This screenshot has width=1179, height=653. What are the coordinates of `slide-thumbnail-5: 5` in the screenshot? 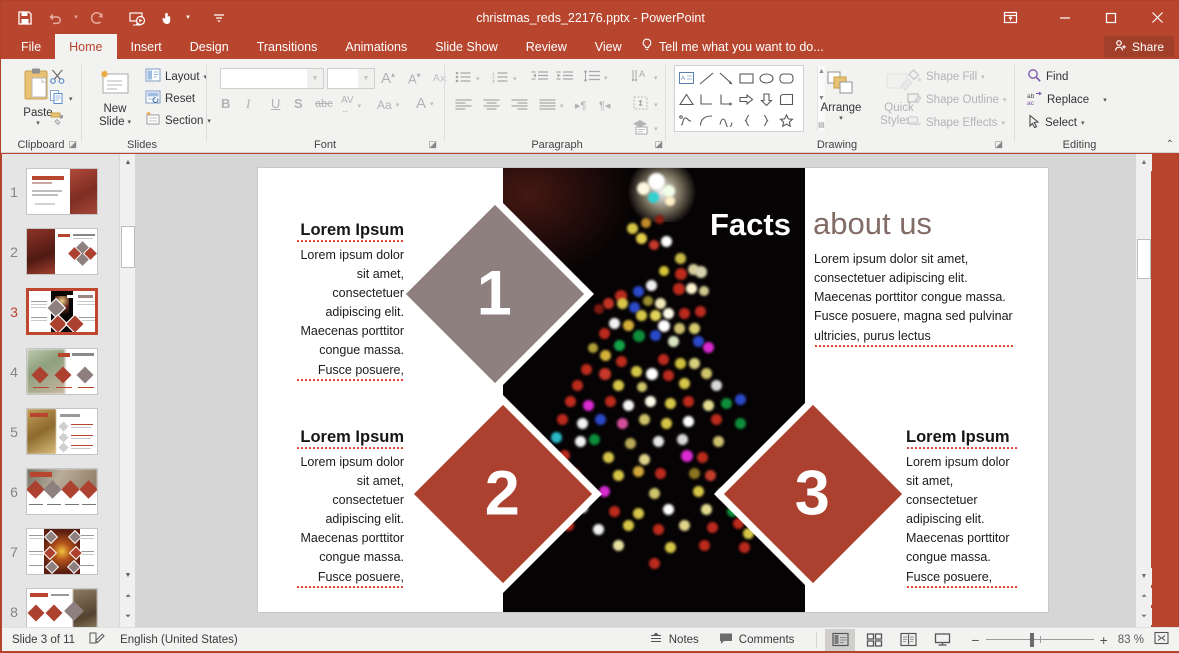 It's located at (61, 431).